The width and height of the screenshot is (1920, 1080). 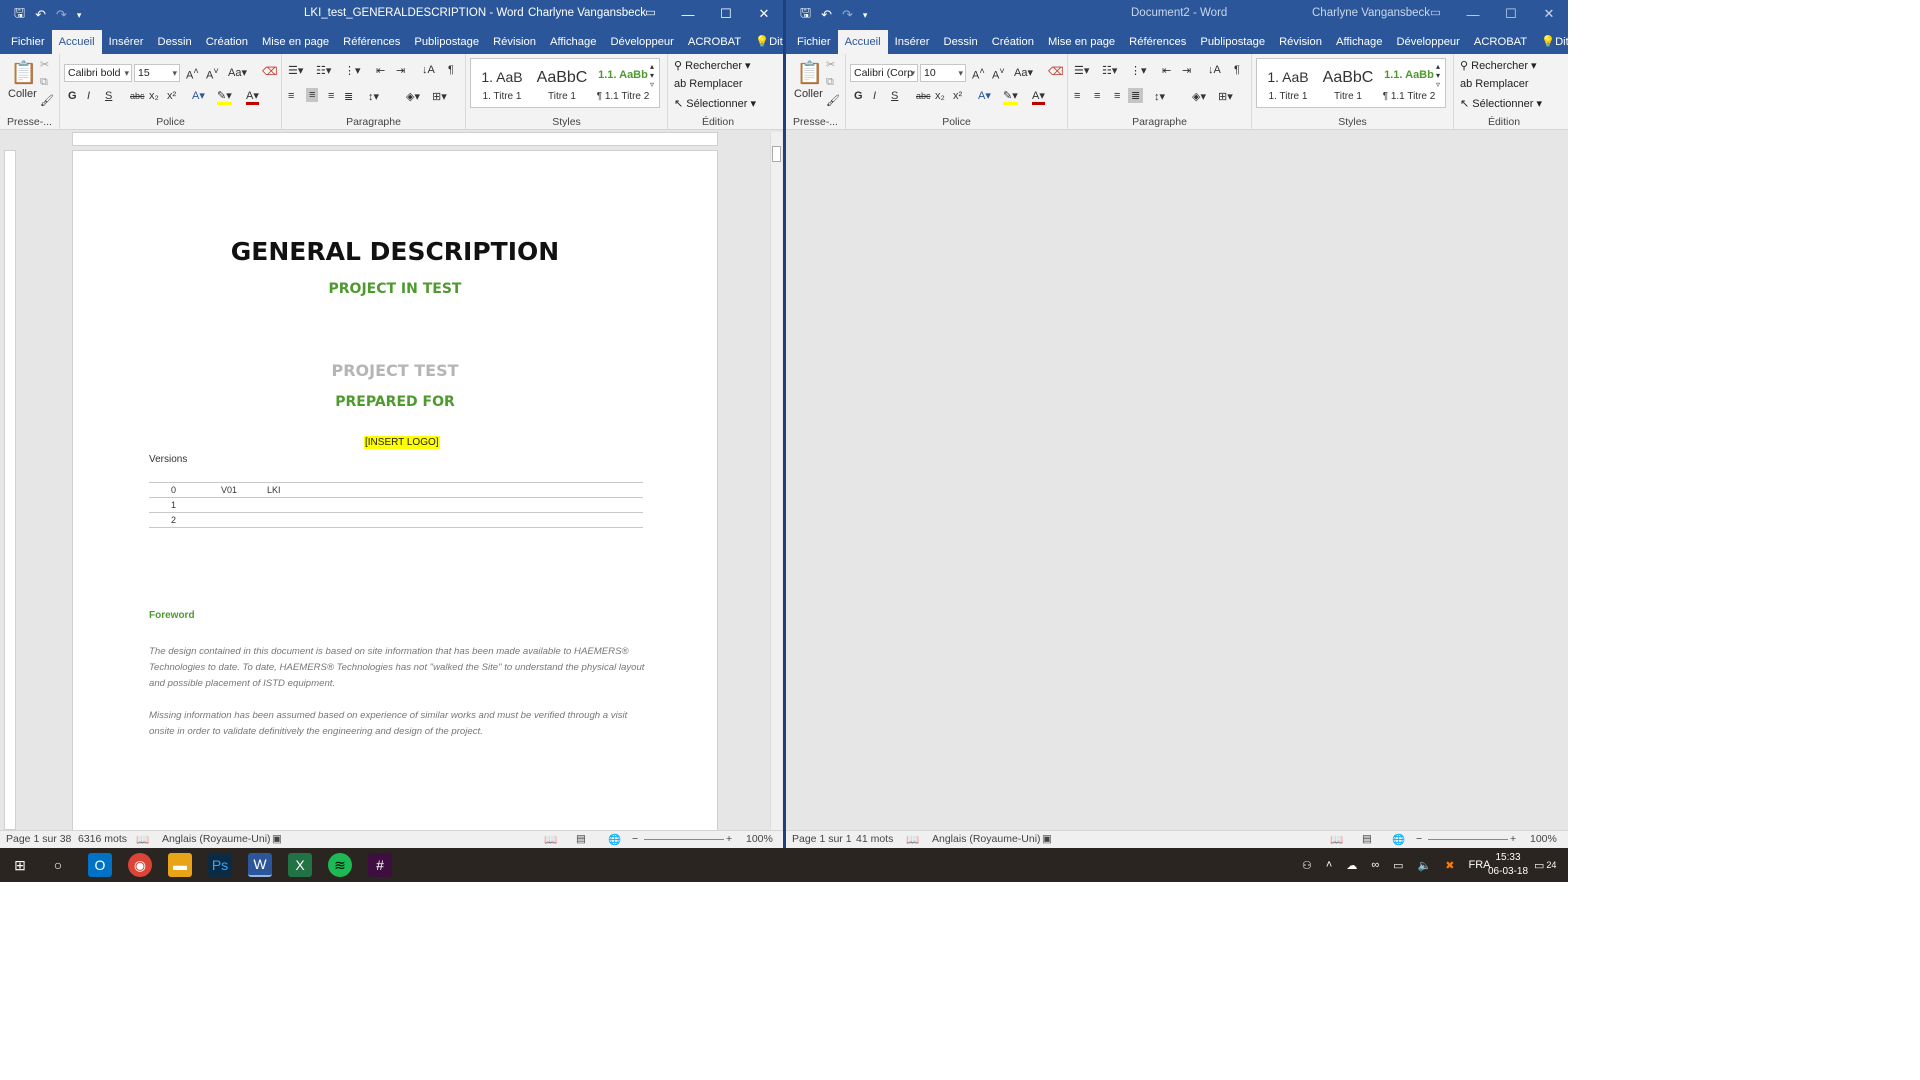 I want to click on print-layout-icon: ▤, so click(x=1367, y=839).